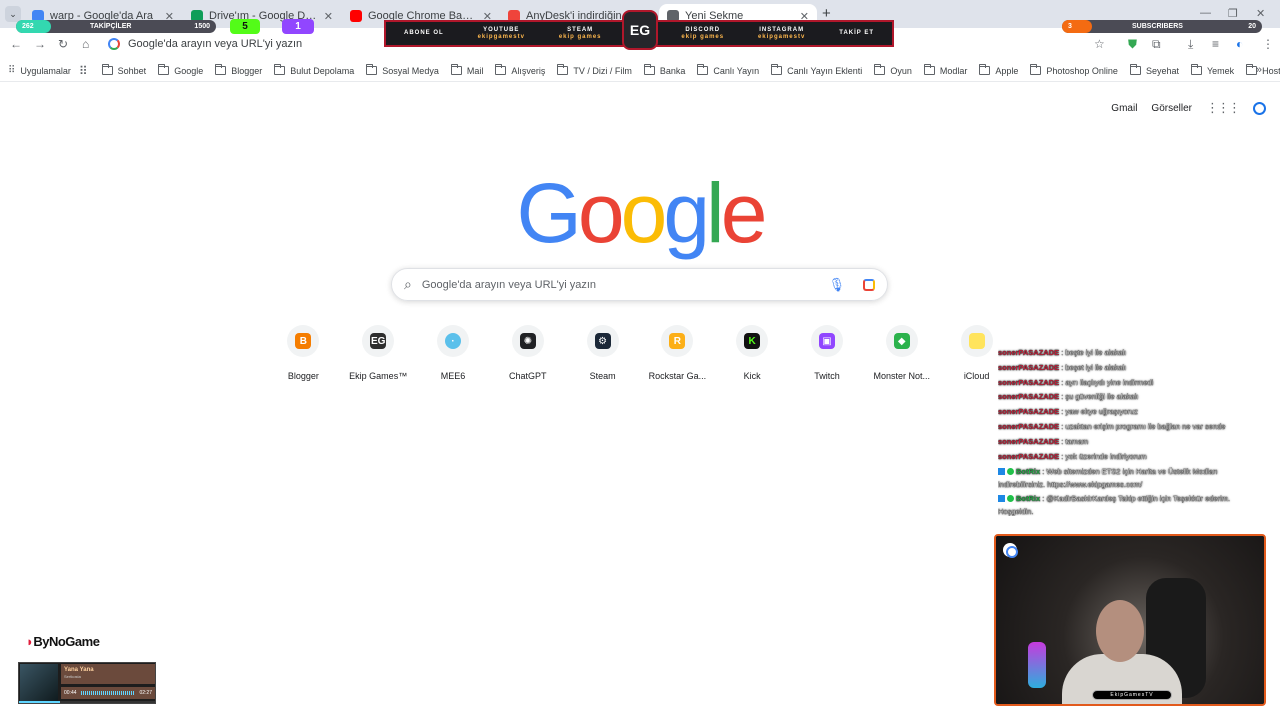 This screenshot has height=720, width=1280. Describe the element at coordinates (1099, 44) in the screenshot. I see `bookmark-star-icon: ☆` at that location.